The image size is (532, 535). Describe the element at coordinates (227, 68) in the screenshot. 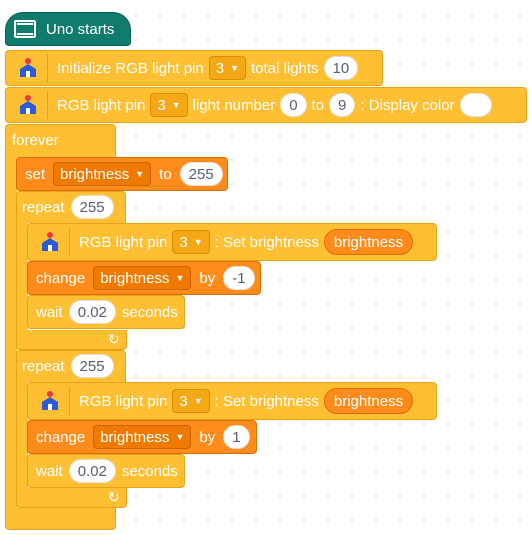

I see `init-pin-dropdown: 3 ▼` at that location.